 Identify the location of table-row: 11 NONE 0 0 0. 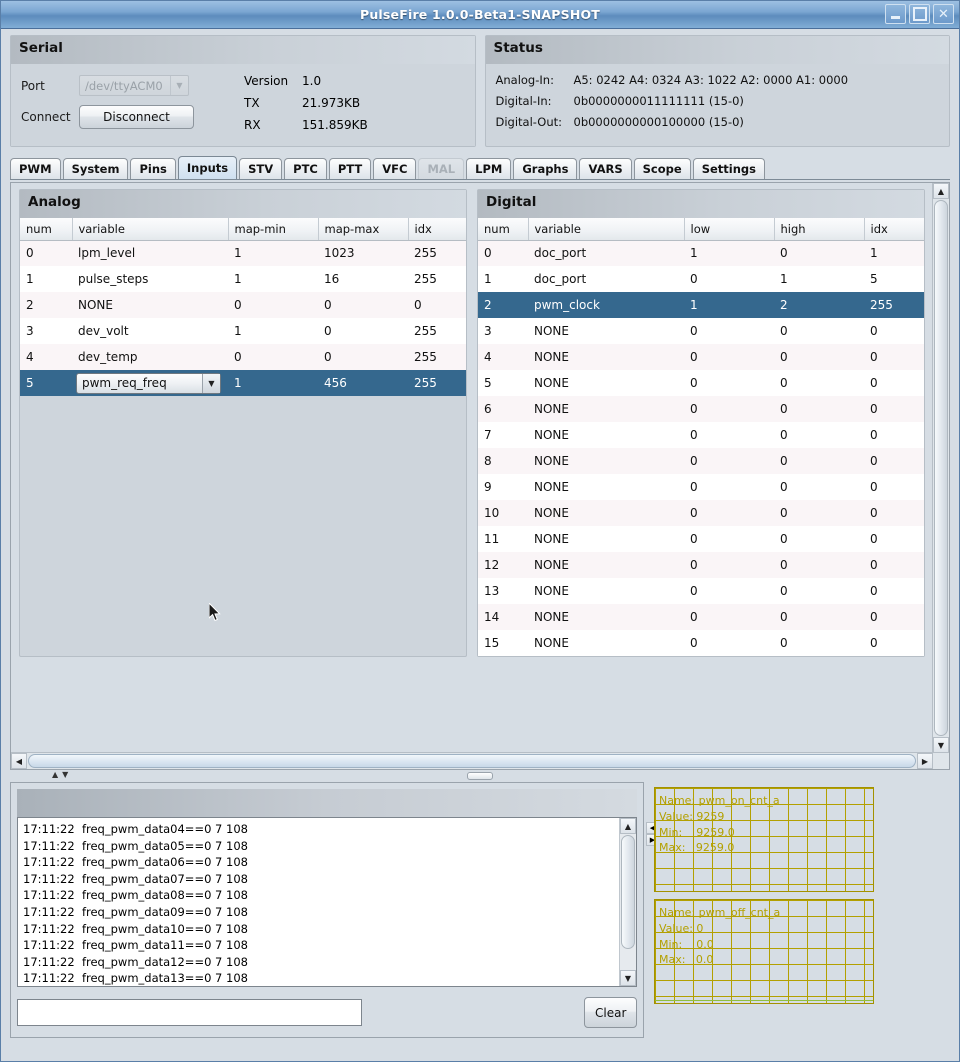
(701, 539).